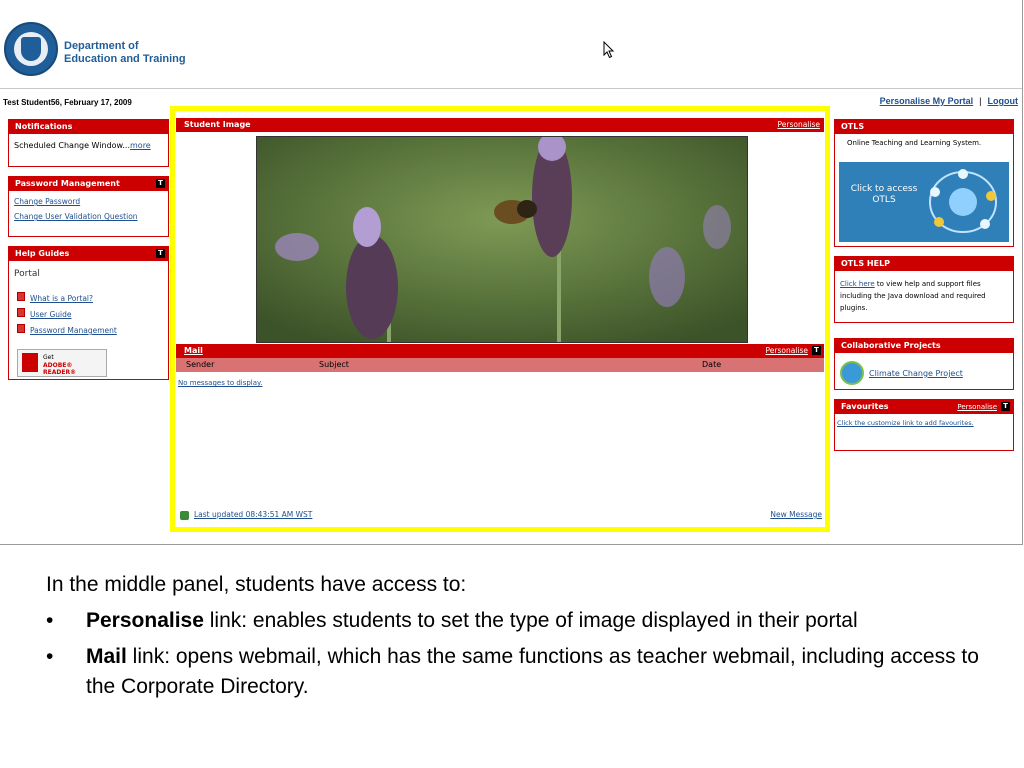 This screenshot has height=768, width=1024. What do you see at coordinates (220, 383) in the screenshot?
I see `no-messages-text: No messages to display.` at bounding box center [220, 383].